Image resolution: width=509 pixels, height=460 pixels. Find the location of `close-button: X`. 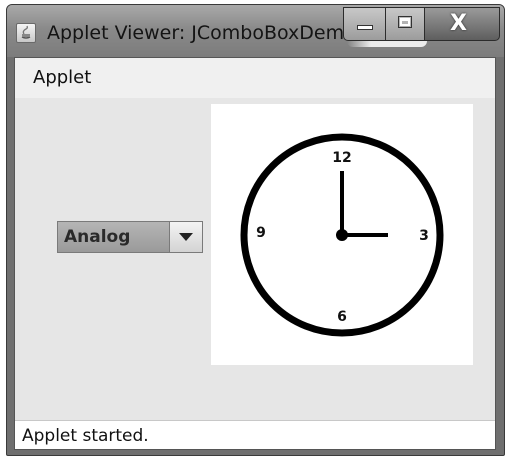

close-button: X is located at coordinates (462, 24).